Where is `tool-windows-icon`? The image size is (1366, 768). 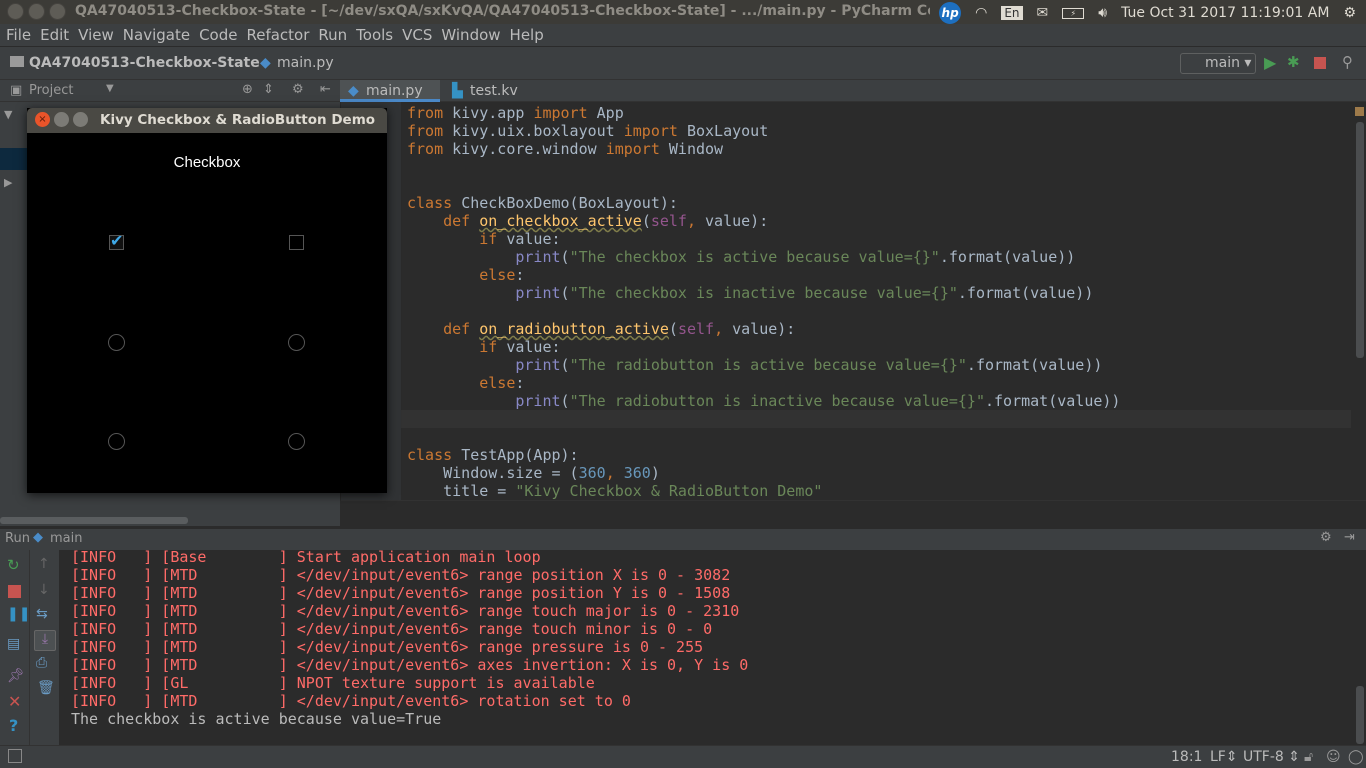 tool-windows-icon is located at coordinates (15, 756).